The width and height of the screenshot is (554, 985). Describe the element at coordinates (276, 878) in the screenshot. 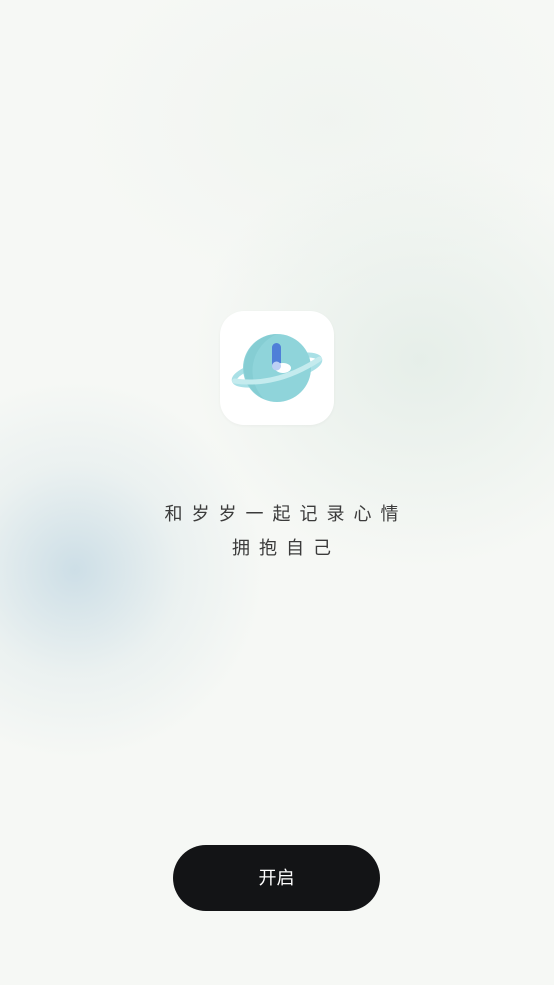

I see `start-button: 开启` at that location.